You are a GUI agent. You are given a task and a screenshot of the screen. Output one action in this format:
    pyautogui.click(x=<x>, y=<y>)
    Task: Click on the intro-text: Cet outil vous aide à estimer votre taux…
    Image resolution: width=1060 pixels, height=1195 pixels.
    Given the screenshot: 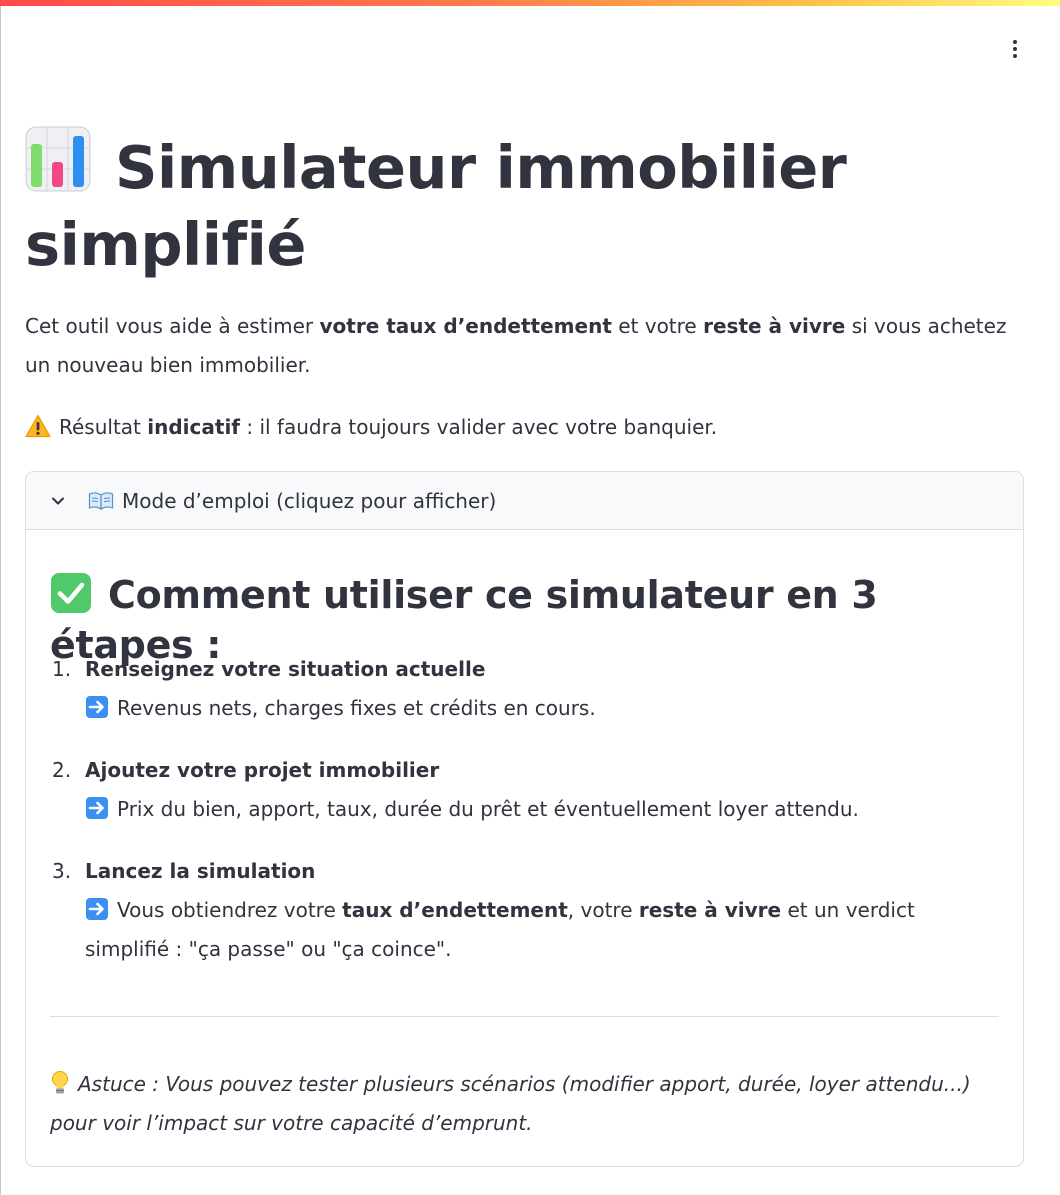 What is the action you would take?
    pyautogui.click(x=525, y=346)
    